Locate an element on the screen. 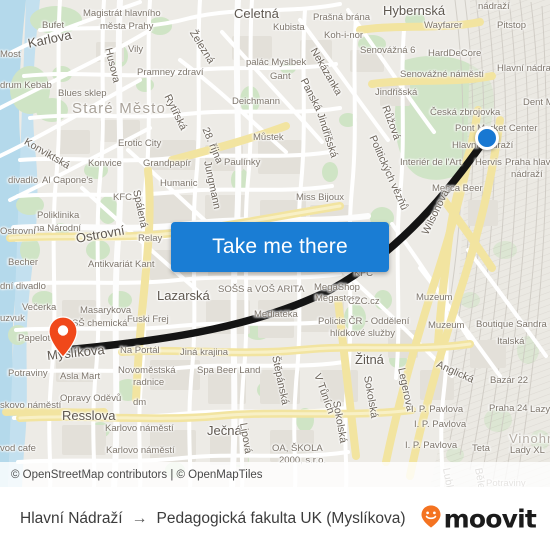  moovit-wordmark: moovit is located at coordinates (490, 518).